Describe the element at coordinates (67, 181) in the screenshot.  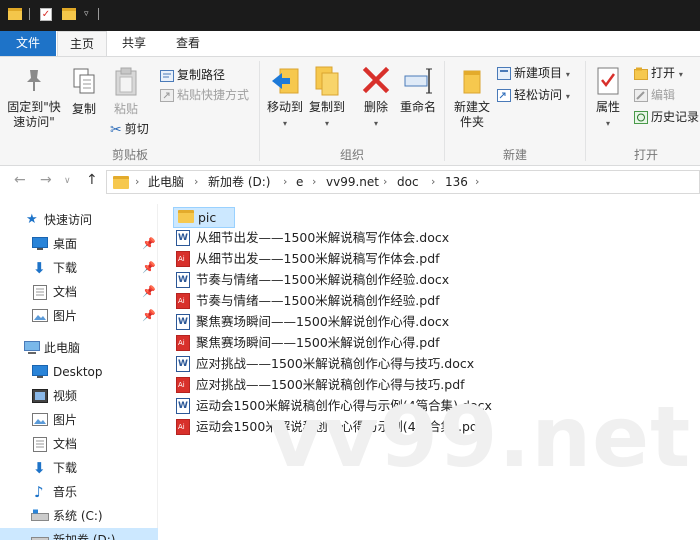
I see `recent-locations-chevron-icon: ∨` at that location.